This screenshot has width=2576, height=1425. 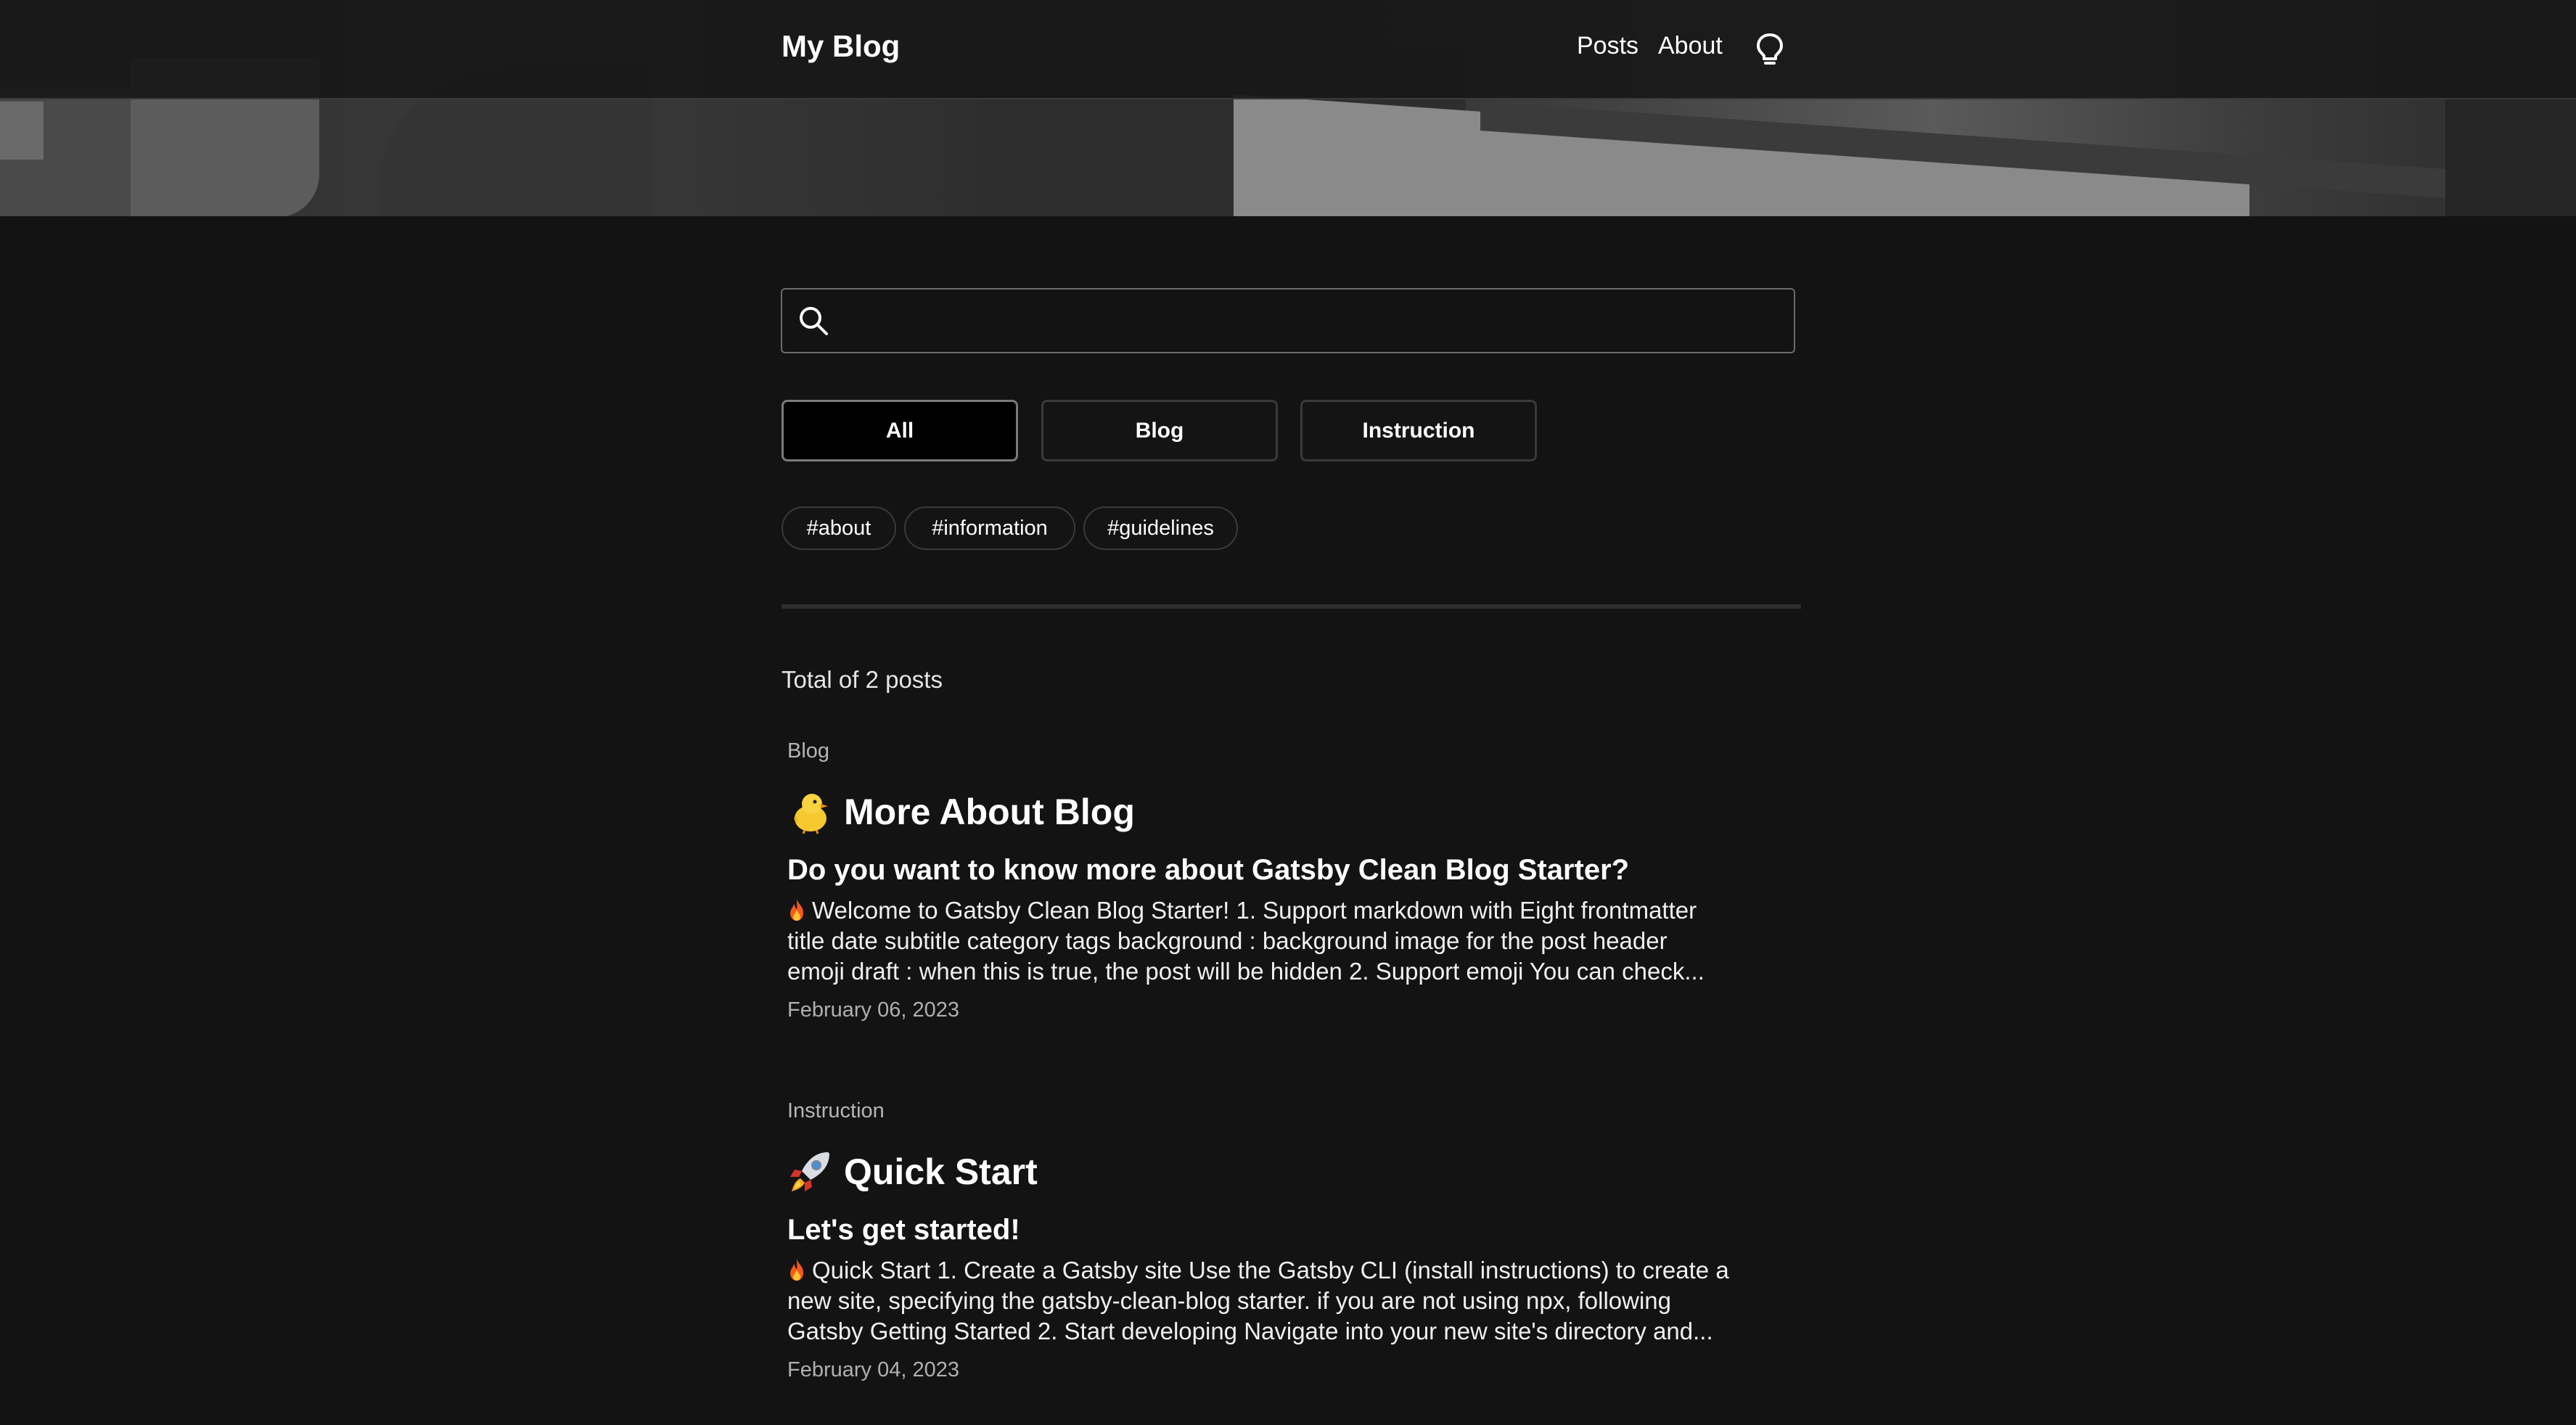 What do you see at coordinates (873, 1369) in the screenshot?
I see `post-date: February 04, 2023` at bounding box center [873, 1369].